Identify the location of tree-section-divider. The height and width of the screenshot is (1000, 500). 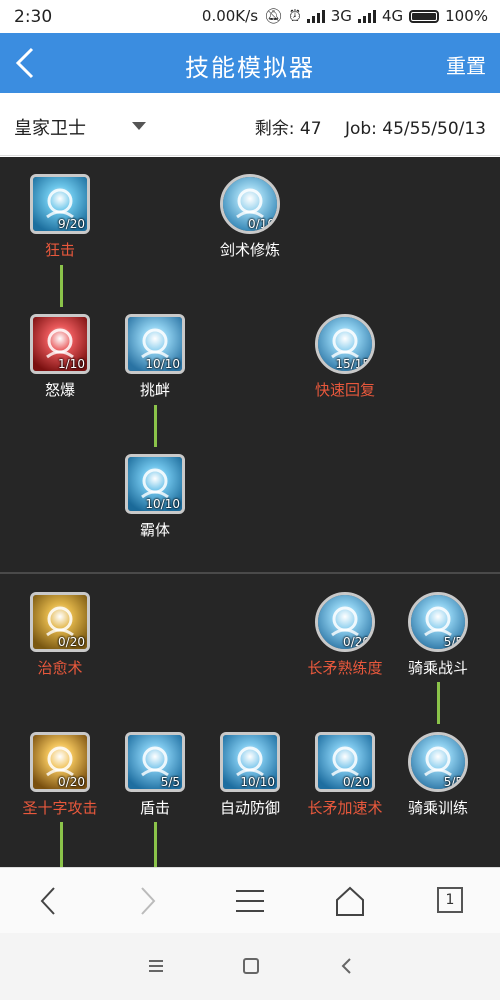
(250, 573).